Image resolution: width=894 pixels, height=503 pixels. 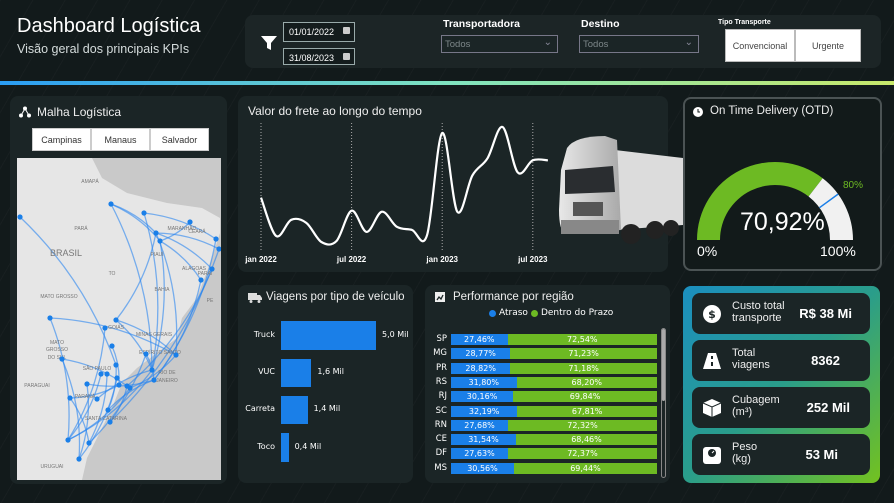 What do you see at coordinates (825, 360) in the screenshot?
I see `kpi-value: 8362` at bounding box center [825, 360].